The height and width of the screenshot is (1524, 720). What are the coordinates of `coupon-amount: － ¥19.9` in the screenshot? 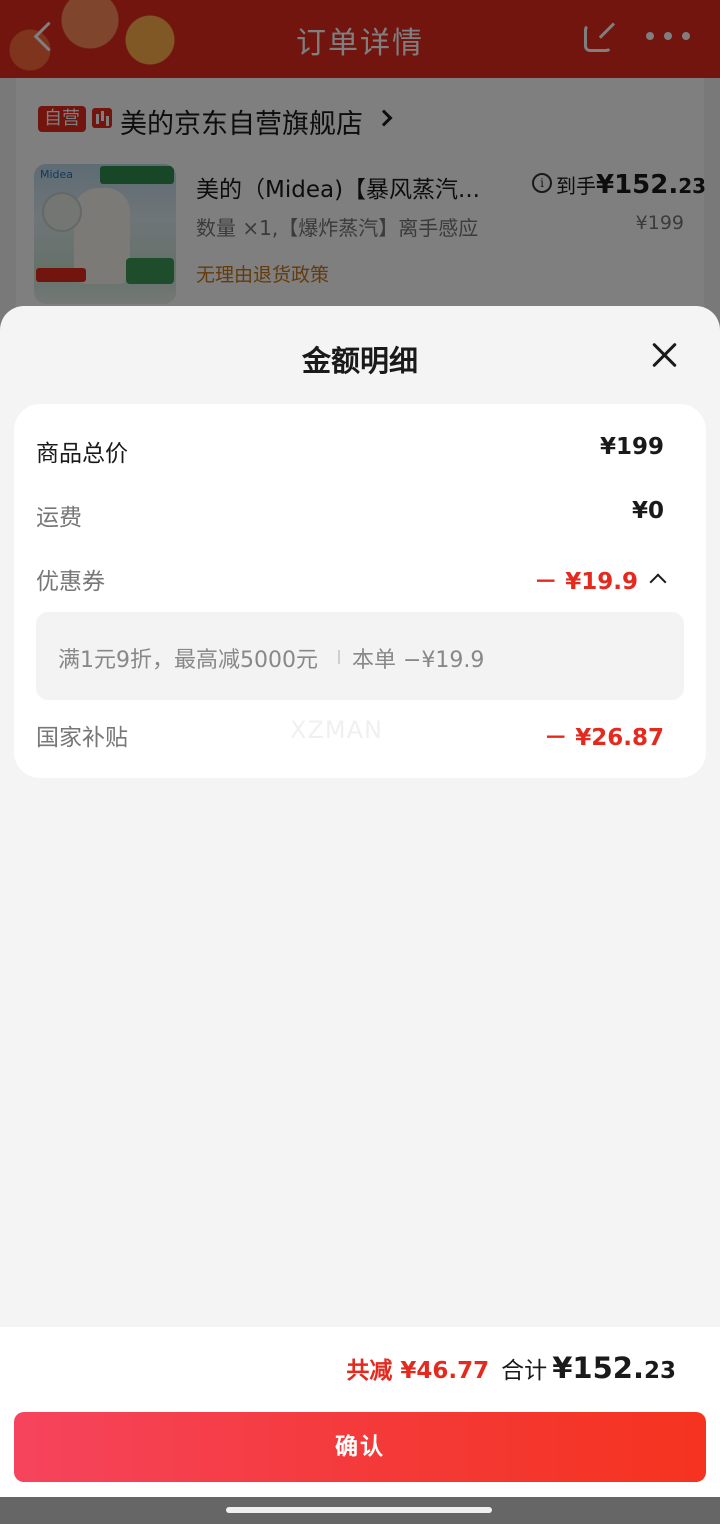 It's located at (586, 582).